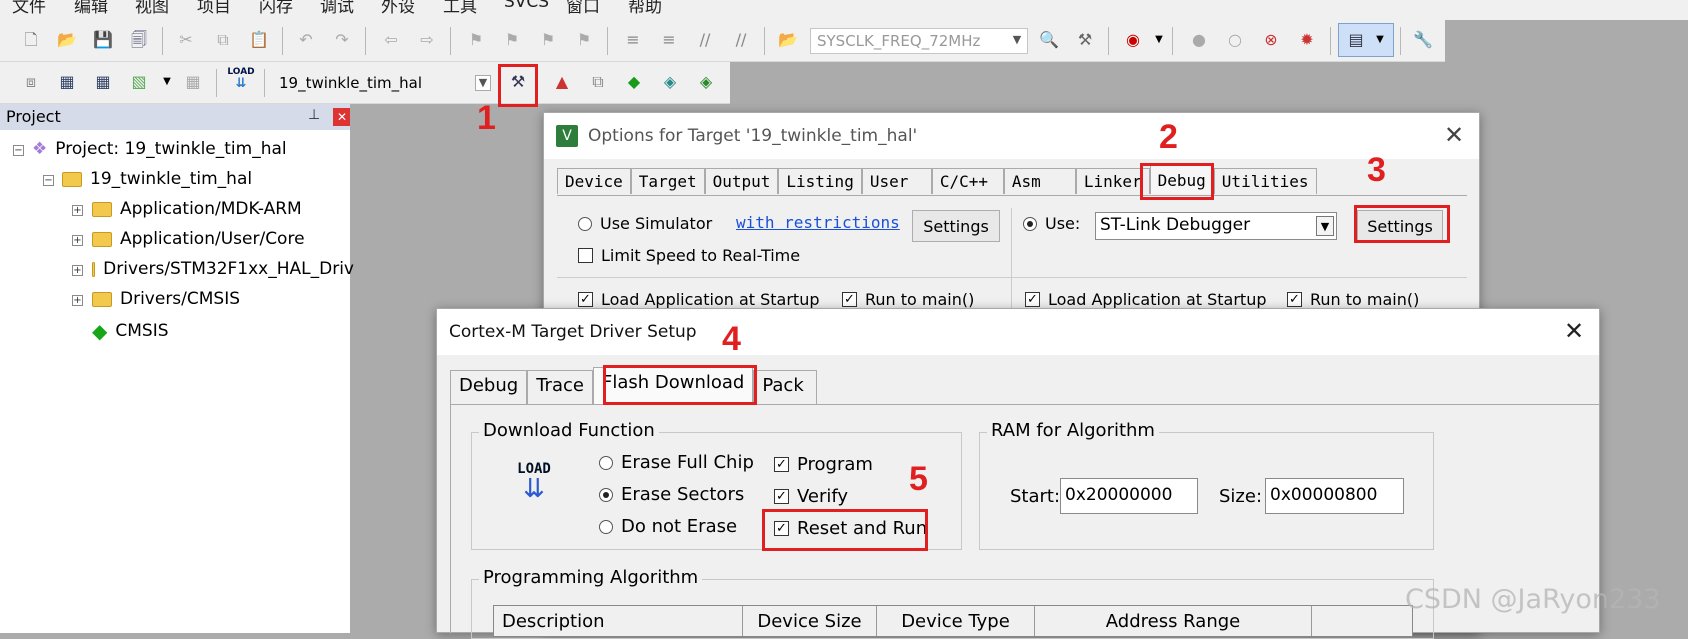 This screenshot has width=1688, height=639. Describe the element at coordinates (585, 223) in the screenshot. I see `simulator-radio` at that location.